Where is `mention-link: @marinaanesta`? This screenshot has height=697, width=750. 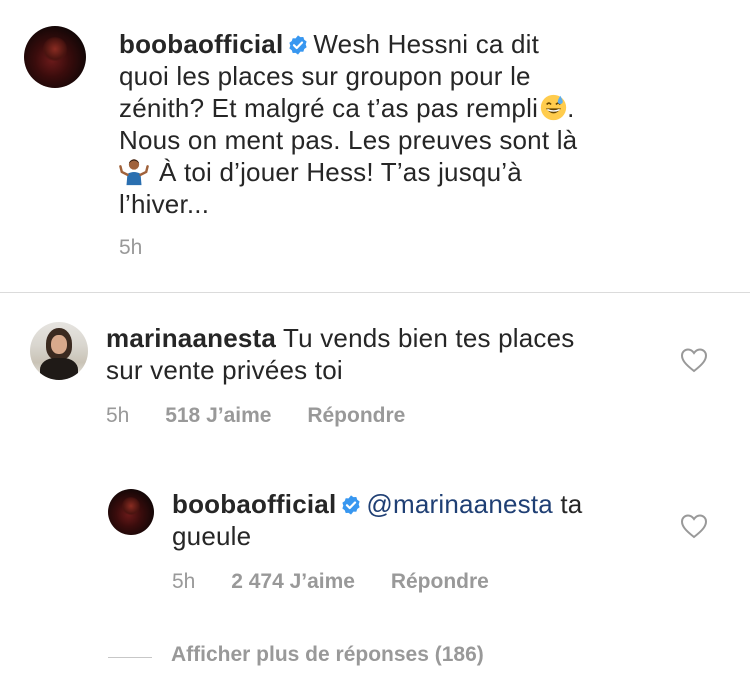
mention-link: @marinaanesta is located at coordinates (459, 504).